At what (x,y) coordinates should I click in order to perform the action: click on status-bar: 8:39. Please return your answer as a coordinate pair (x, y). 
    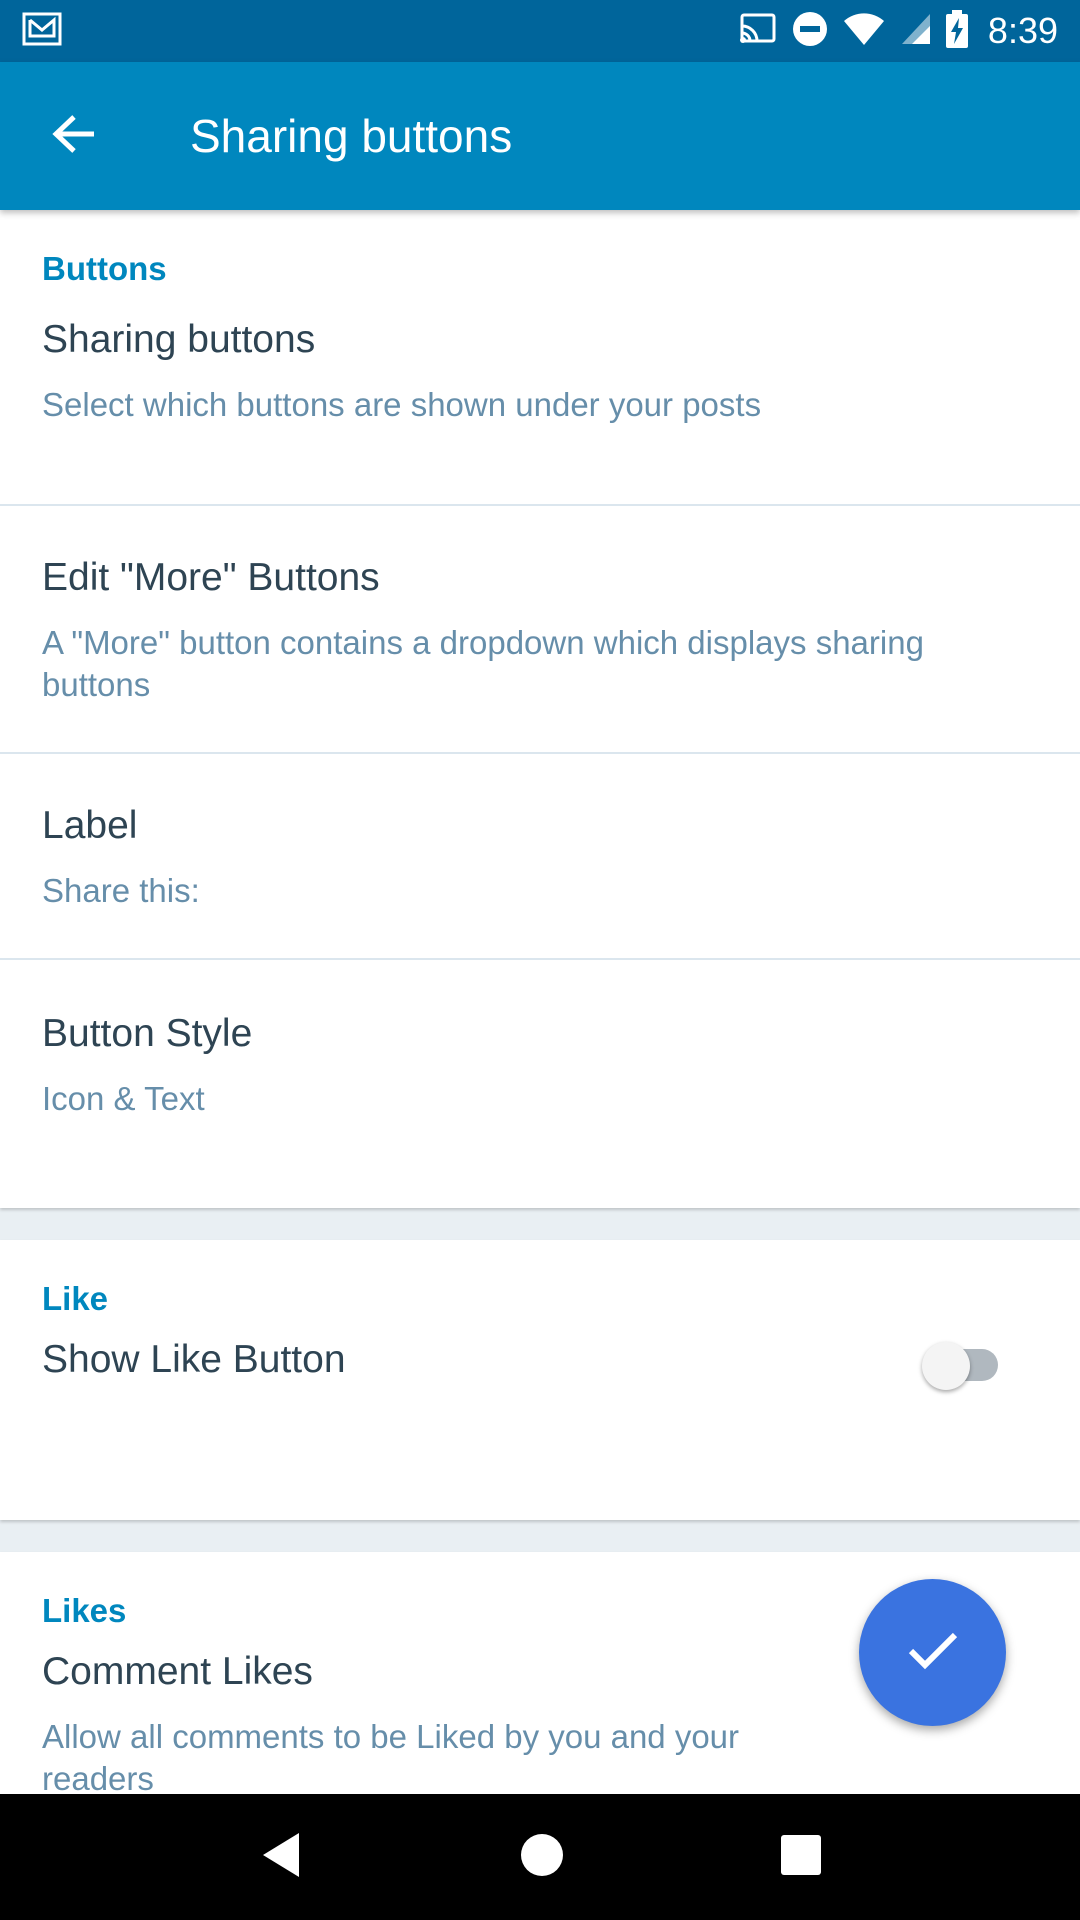
    Looking at the image, I should click on (540, 31).